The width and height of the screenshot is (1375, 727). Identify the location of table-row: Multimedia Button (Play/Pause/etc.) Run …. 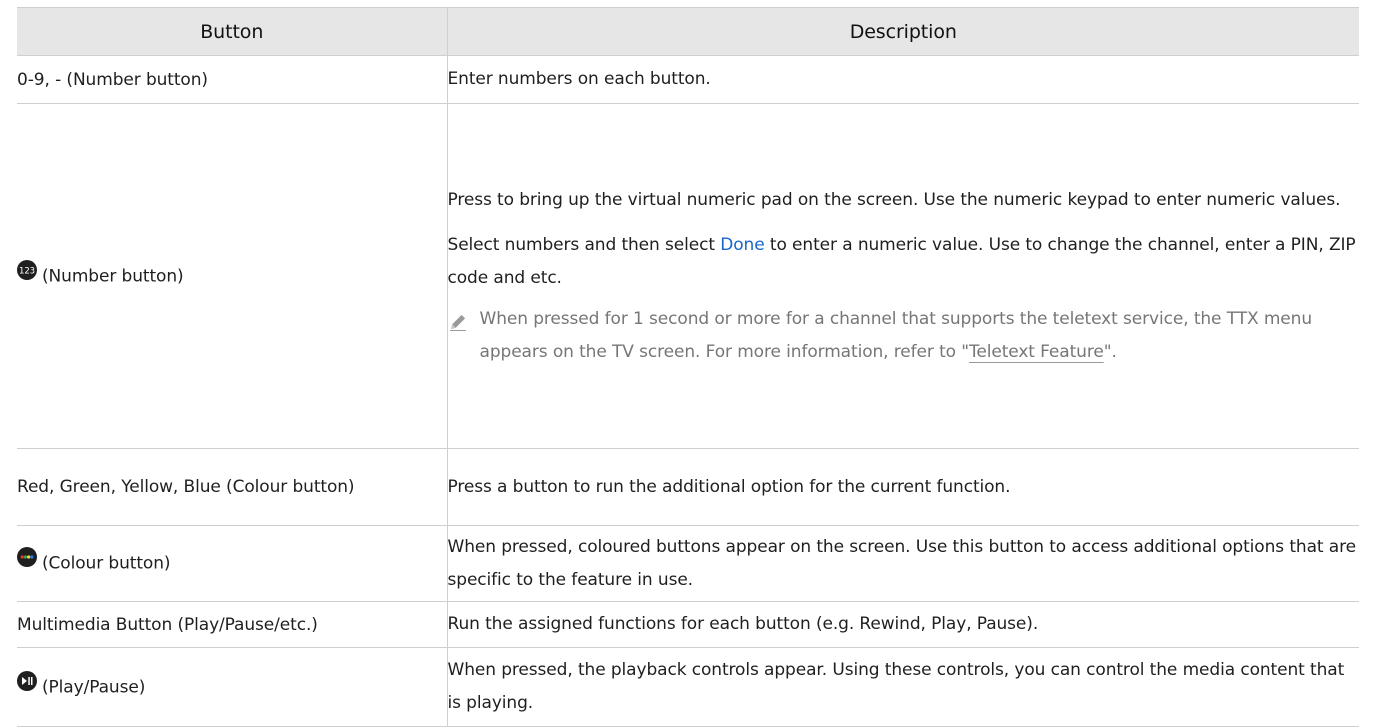
(688, 624).